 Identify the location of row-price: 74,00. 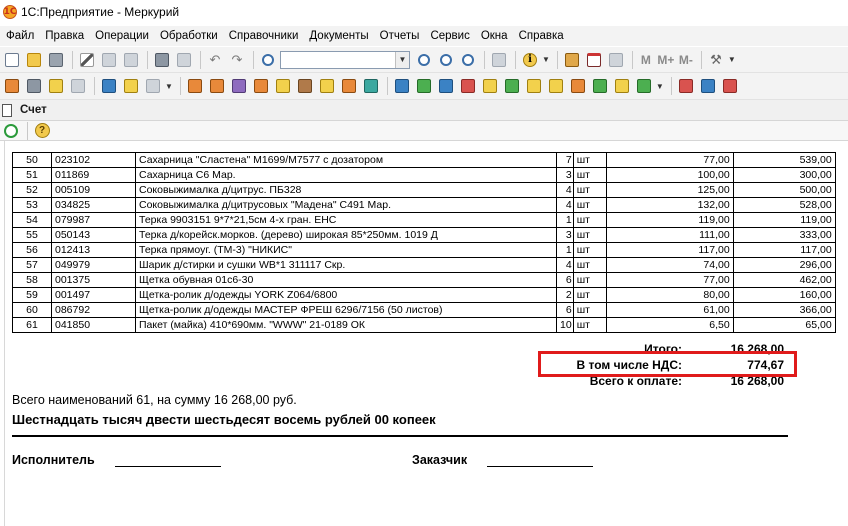
(669, 265).